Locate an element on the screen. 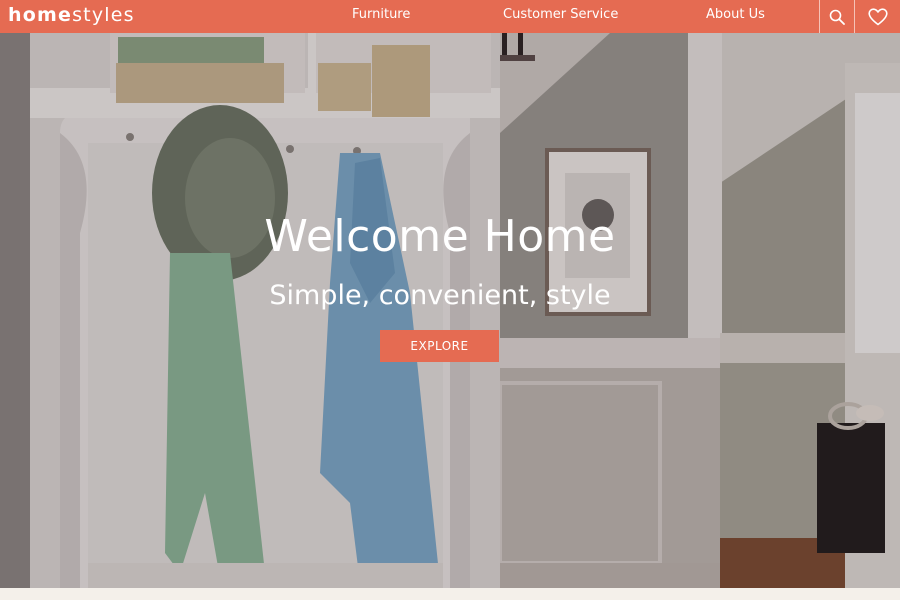  search-button is located at coordinates (836, 16).